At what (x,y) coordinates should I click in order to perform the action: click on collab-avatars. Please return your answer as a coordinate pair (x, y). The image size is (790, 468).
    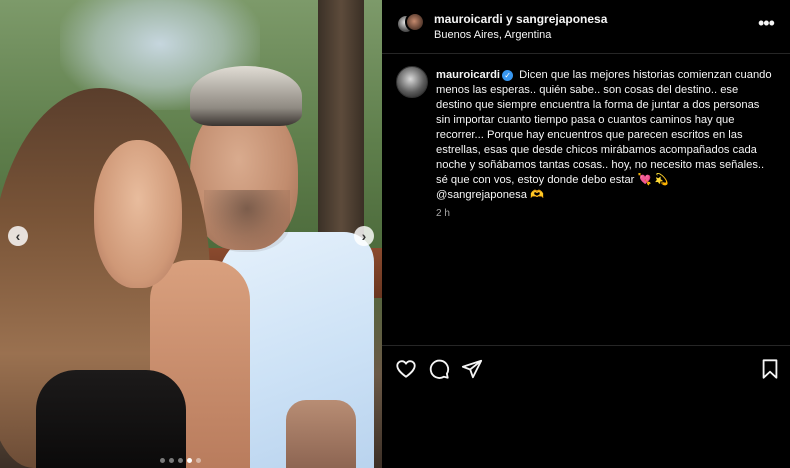
    Looking at the image, I should click on (410, 26).